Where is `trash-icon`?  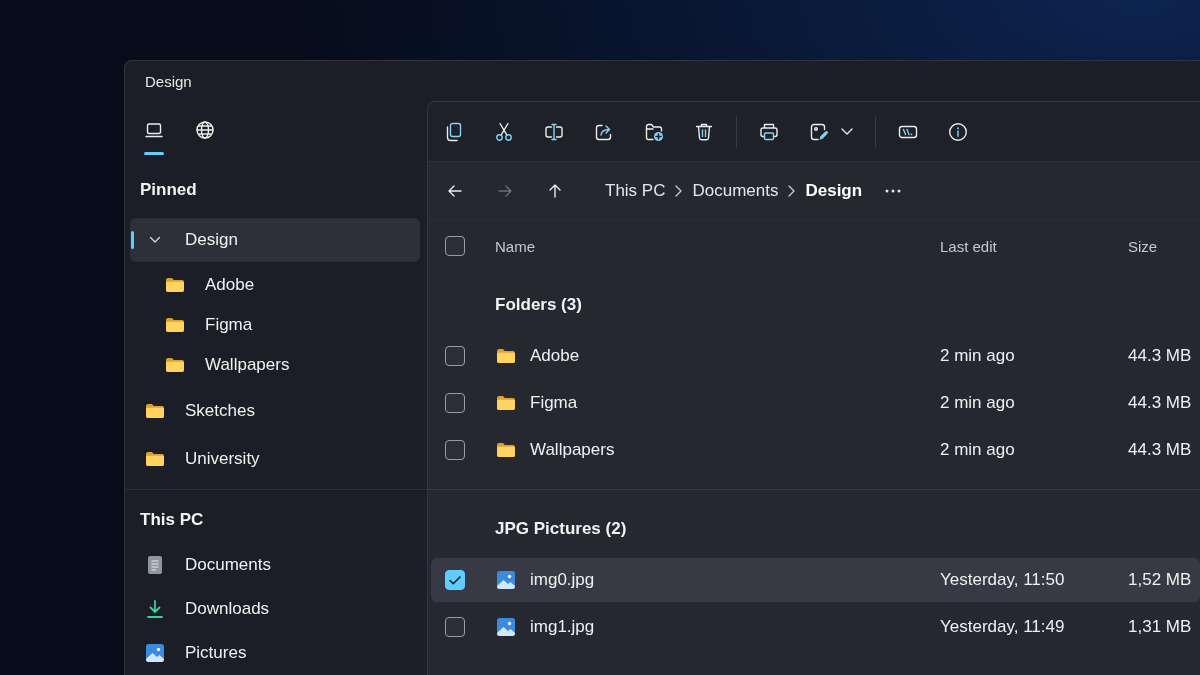 trash-icon is located at coordinates (704, 131).